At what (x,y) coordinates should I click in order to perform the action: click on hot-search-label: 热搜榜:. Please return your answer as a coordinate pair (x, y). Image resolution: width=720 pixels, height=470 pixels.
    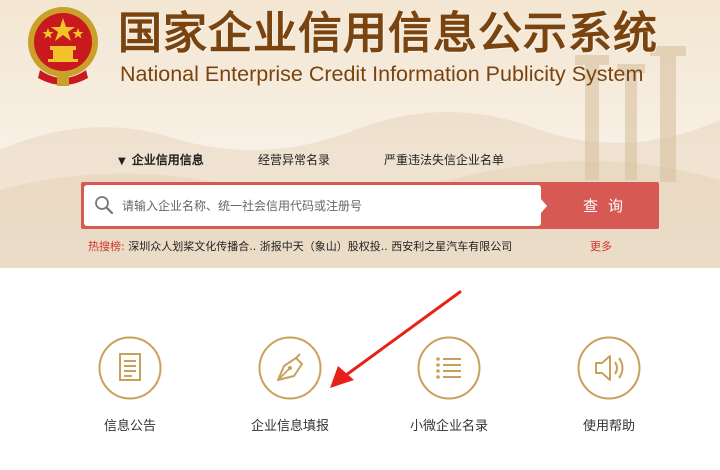
    Looking at the image, I should click on (106, 246).